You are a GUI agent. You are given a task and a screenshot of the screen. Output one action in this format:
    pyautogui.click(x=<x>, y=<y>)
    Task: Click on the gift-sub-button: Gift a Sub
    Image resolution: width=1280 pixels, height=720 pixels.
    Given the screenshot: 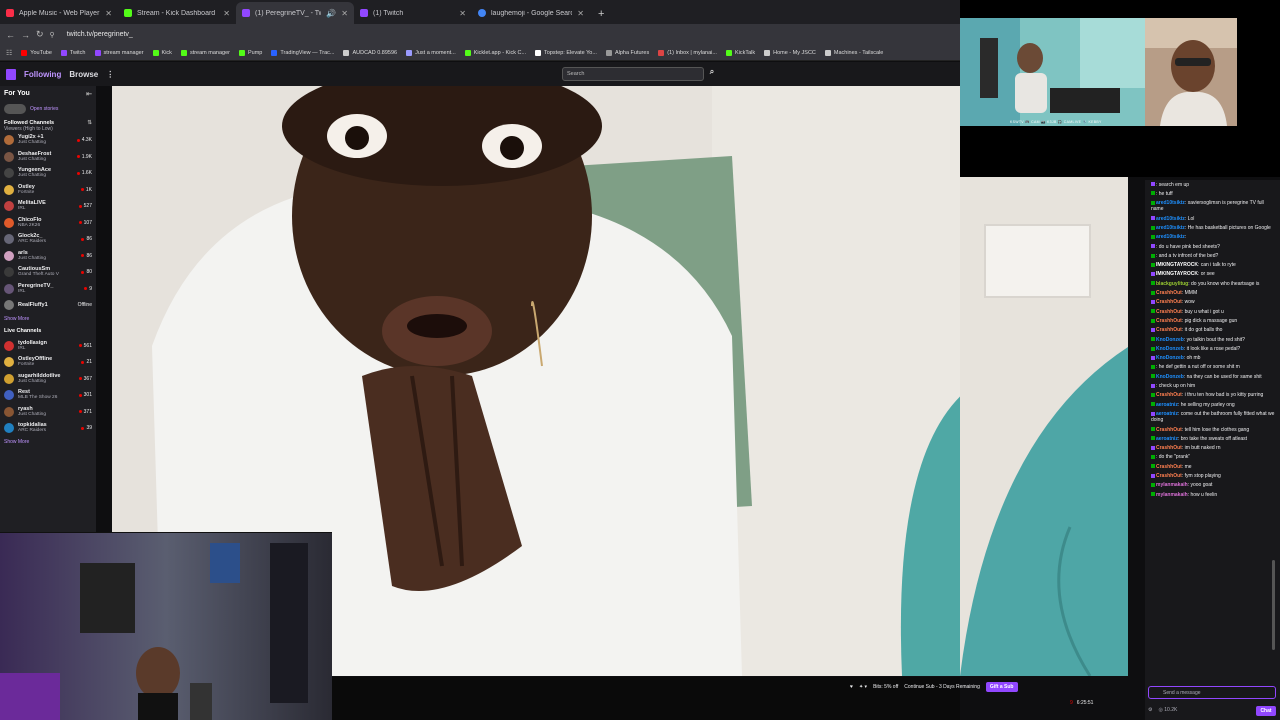 What is the action you would take?
    pyautogui.click(x=1001, y=687)
    